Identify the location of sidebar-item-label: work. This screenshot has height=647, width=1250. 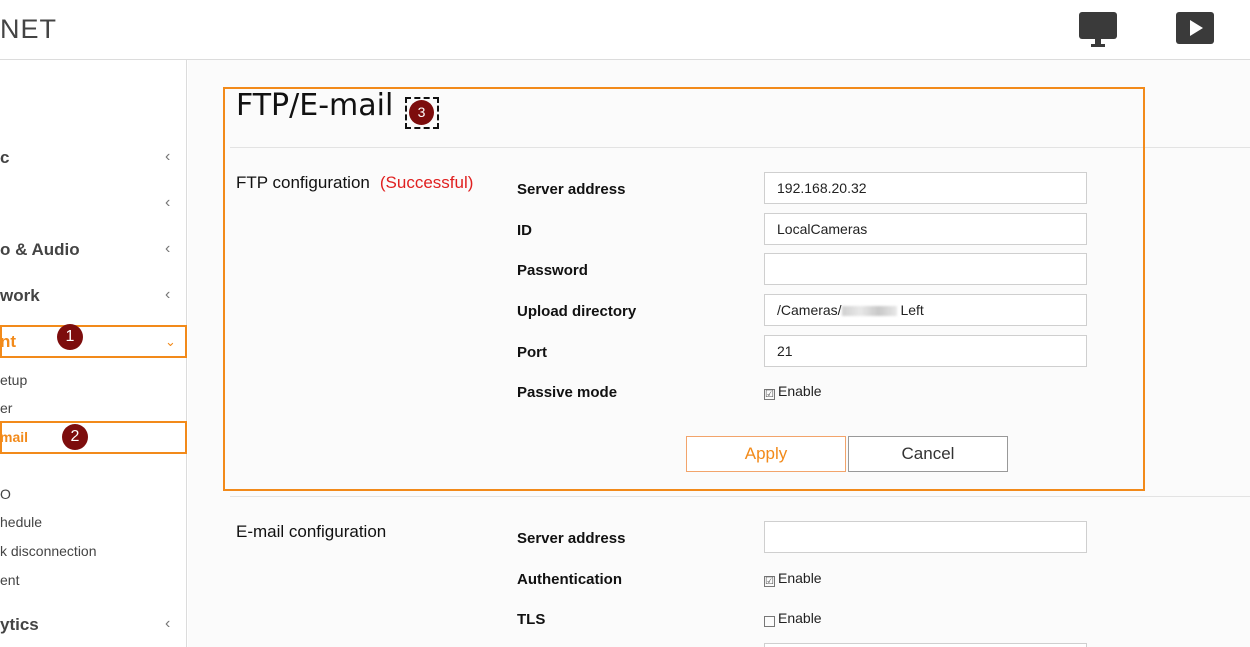
(20, 295).